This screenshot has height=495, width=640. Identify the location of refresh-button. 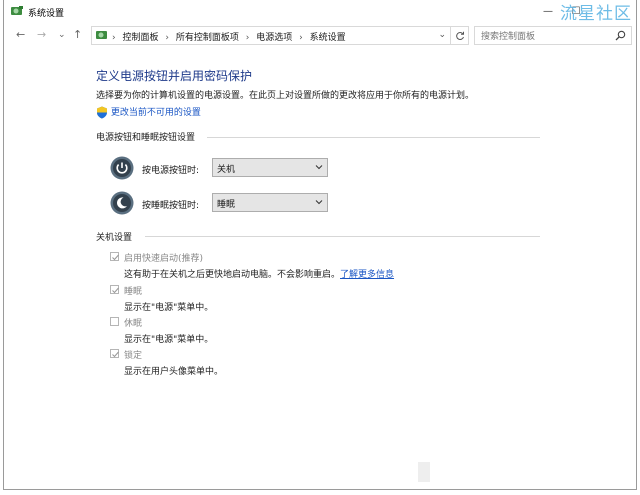
(460, 35).